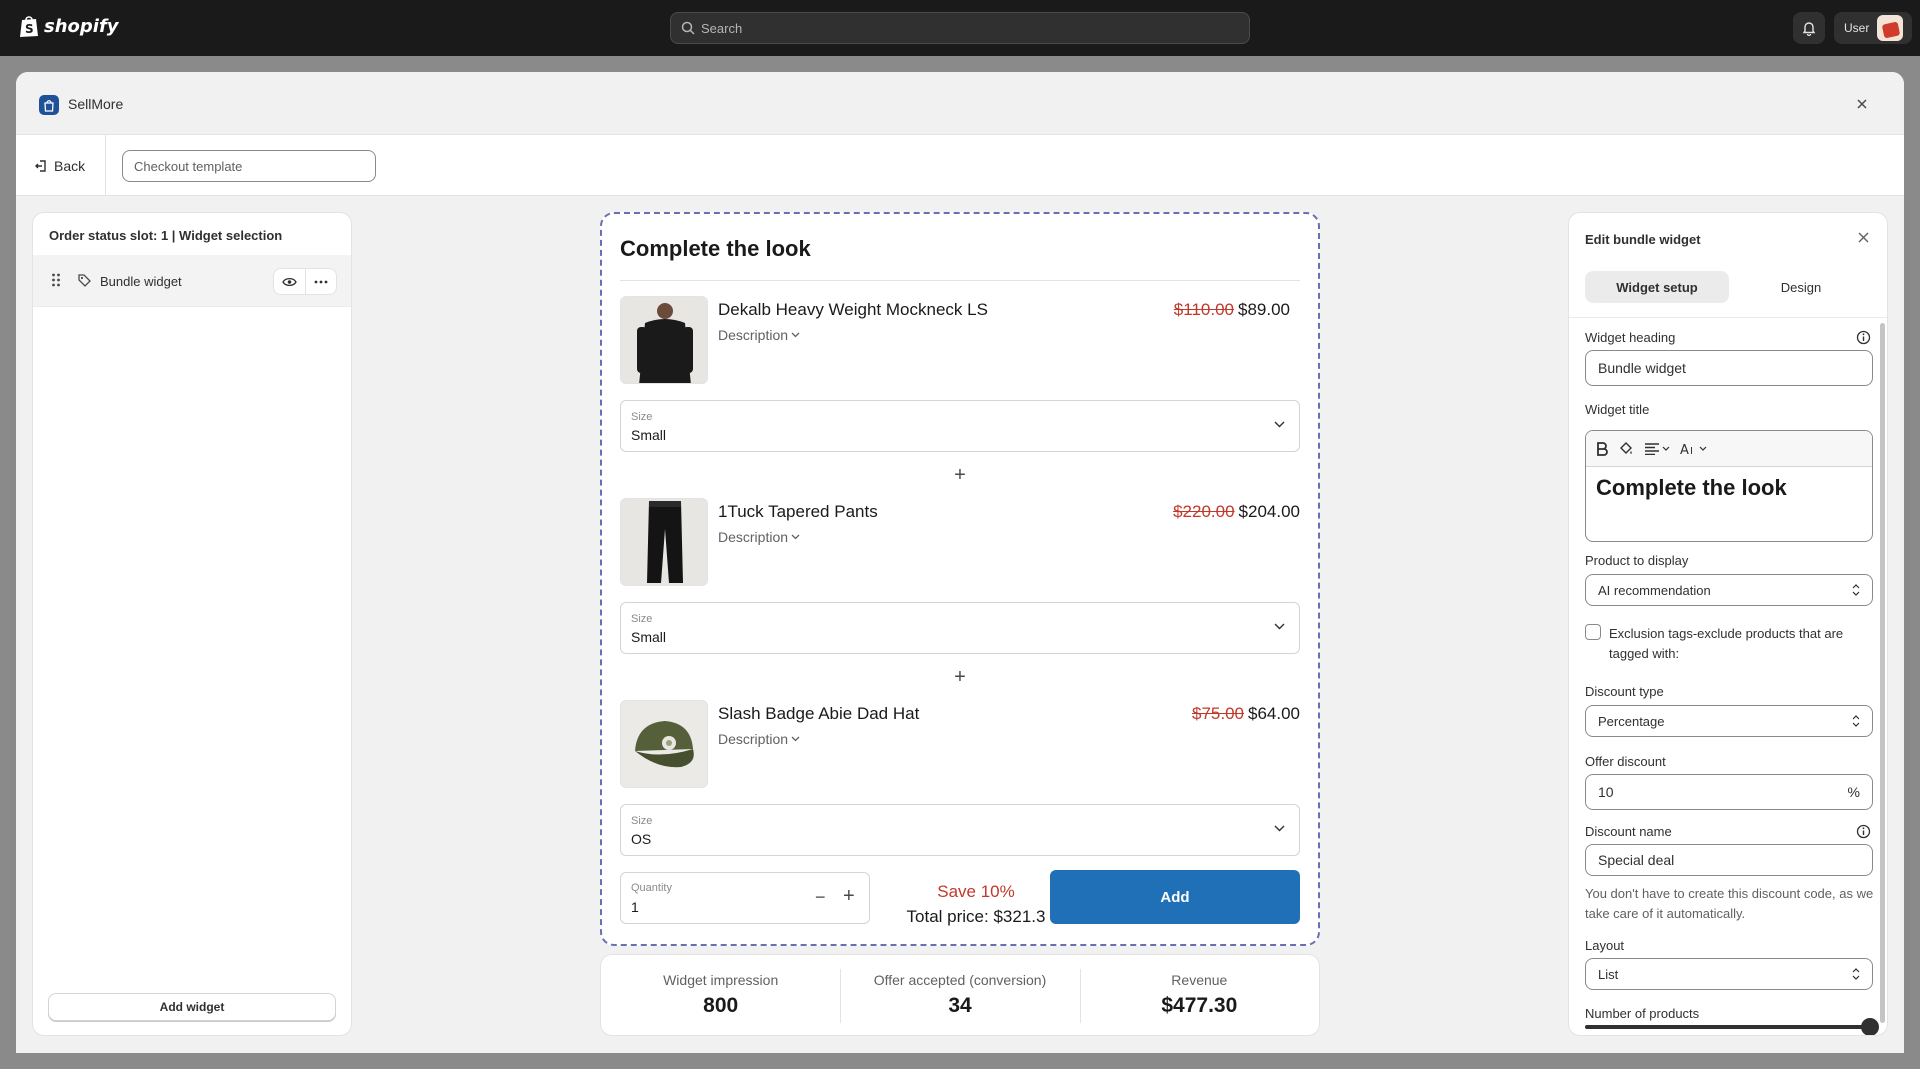  I want to click on svg-text: I, so click(1691, 451).